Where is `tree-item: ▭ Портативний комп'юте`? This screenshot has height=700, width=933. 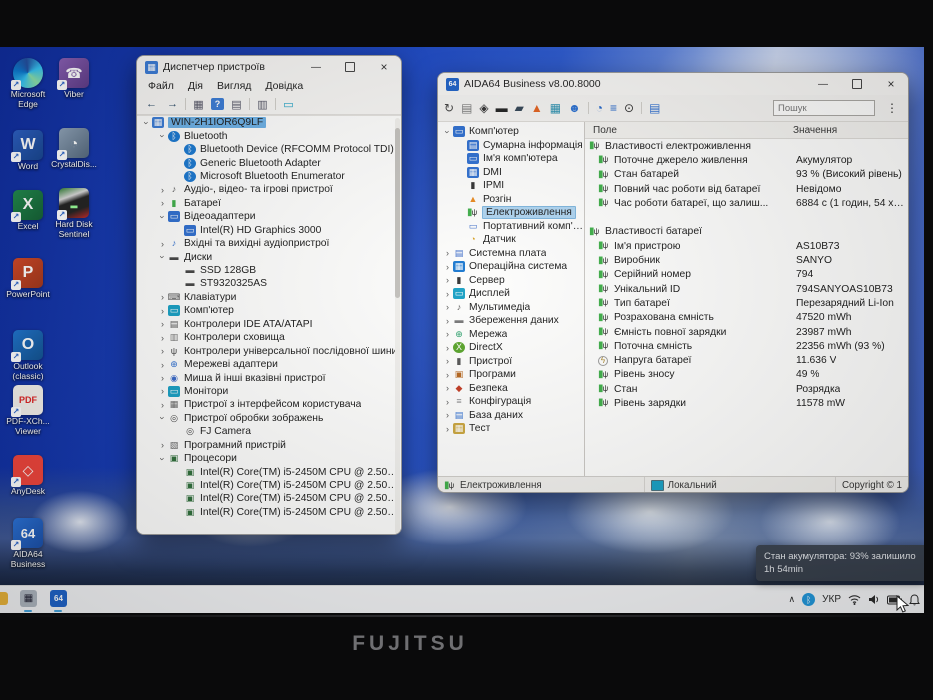
tree-item: ▭ Портативний комп'юте is located at coordinates (511, 227).